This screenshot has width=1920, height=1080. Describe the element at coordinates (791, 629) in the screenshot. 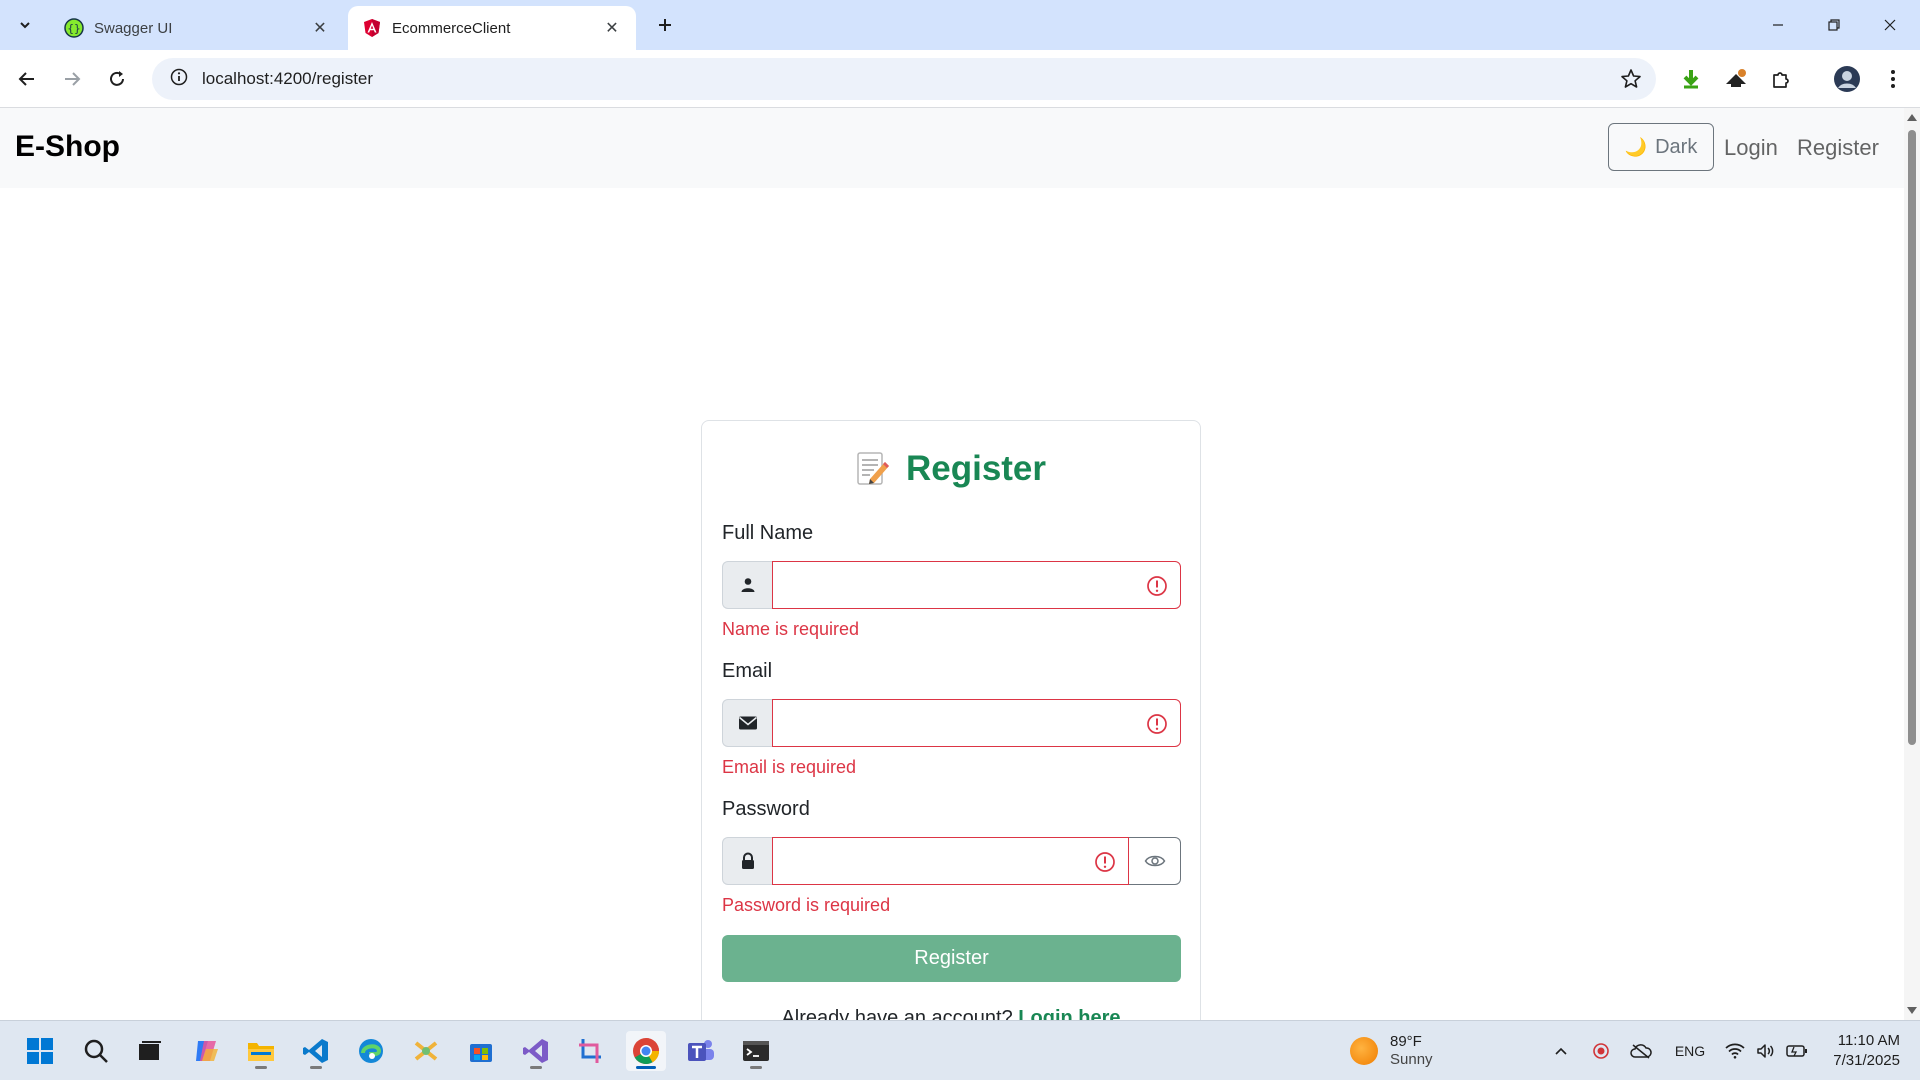

I see `full-name-error: Name is required` at that location.